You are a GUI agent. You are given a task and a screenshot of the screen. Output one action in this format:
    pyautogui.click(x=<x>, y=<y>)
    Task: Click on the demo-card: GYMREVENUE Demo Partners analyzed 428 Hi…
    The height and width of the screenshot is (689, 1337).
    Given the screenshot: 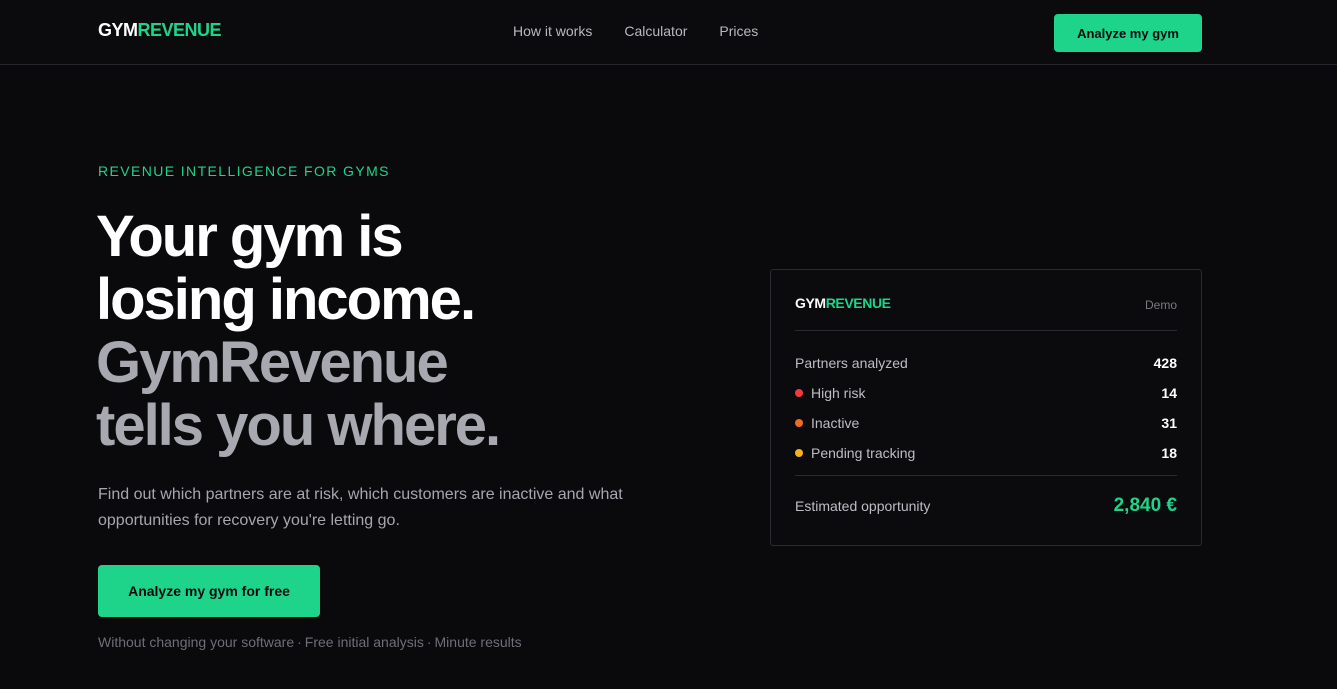 What is the action you would take?
    pyautogui.click(x=986, y=407)
    